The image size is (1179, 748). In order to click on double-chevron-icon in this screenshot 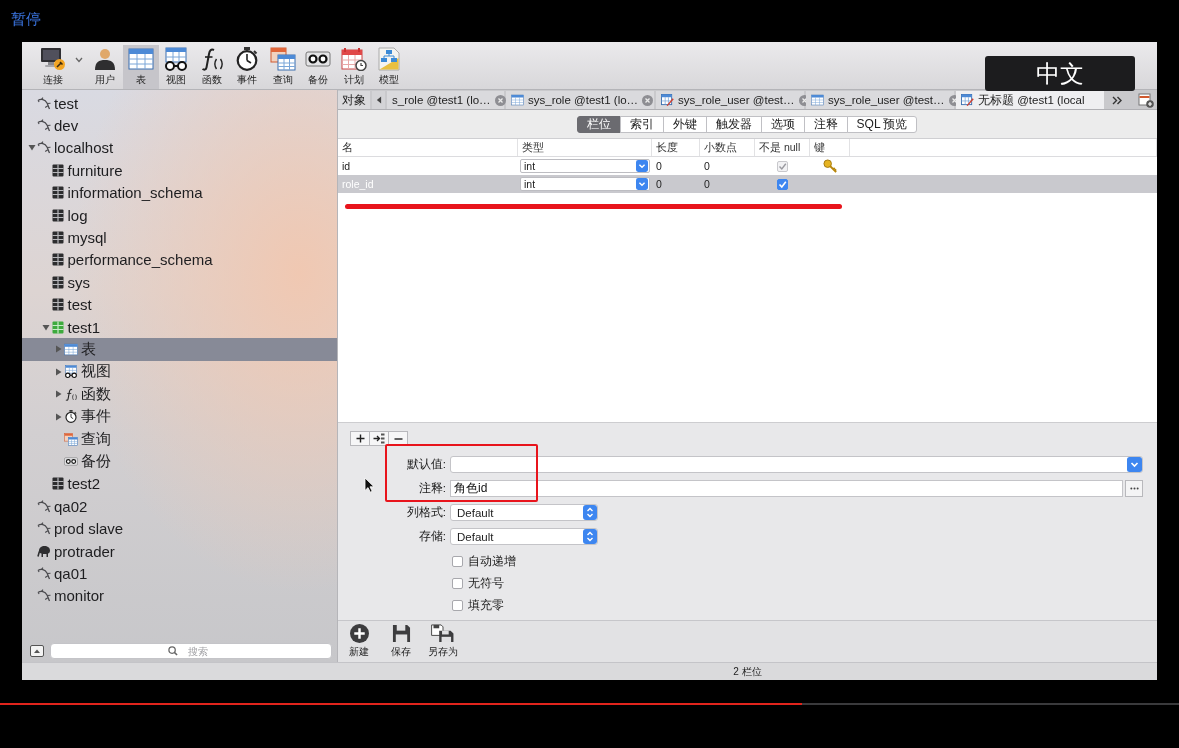, I will do `click(1117, 100)`.